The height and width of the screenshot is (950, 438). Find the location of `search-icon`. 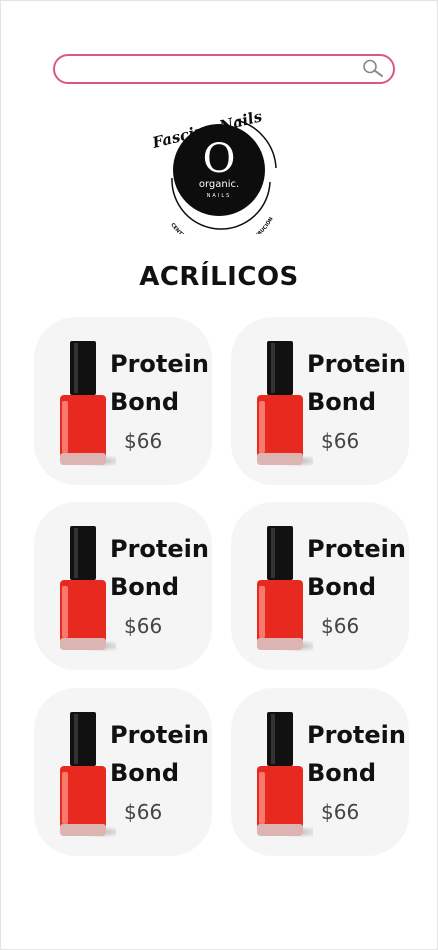

search-icon is located at coordinates (373, 69).